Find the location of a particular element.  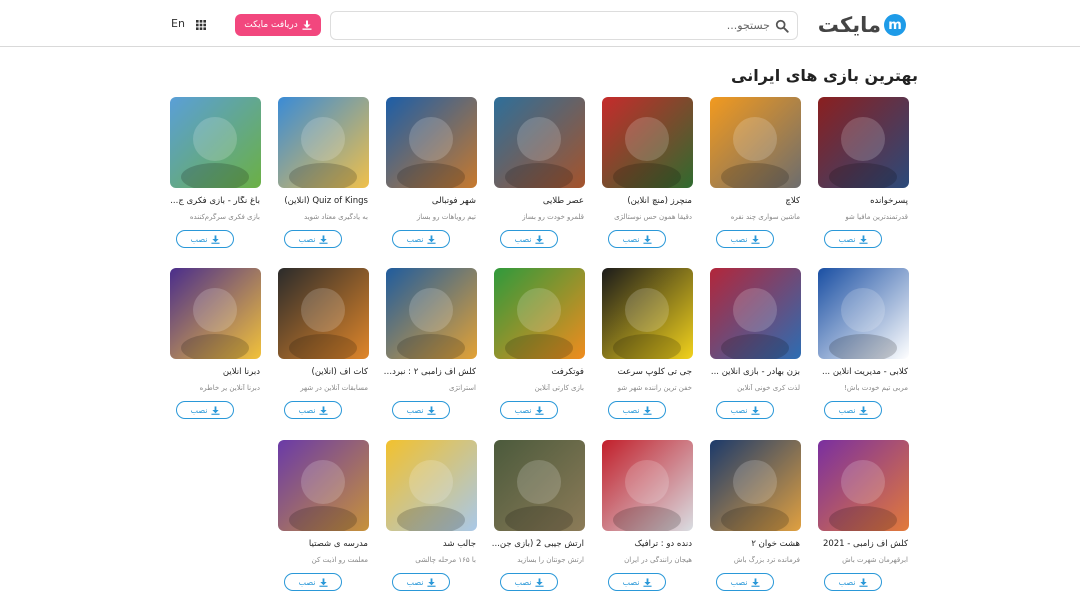

app-title: Quiz of Kings (آنلاین) is located at coordinates (321, 201).